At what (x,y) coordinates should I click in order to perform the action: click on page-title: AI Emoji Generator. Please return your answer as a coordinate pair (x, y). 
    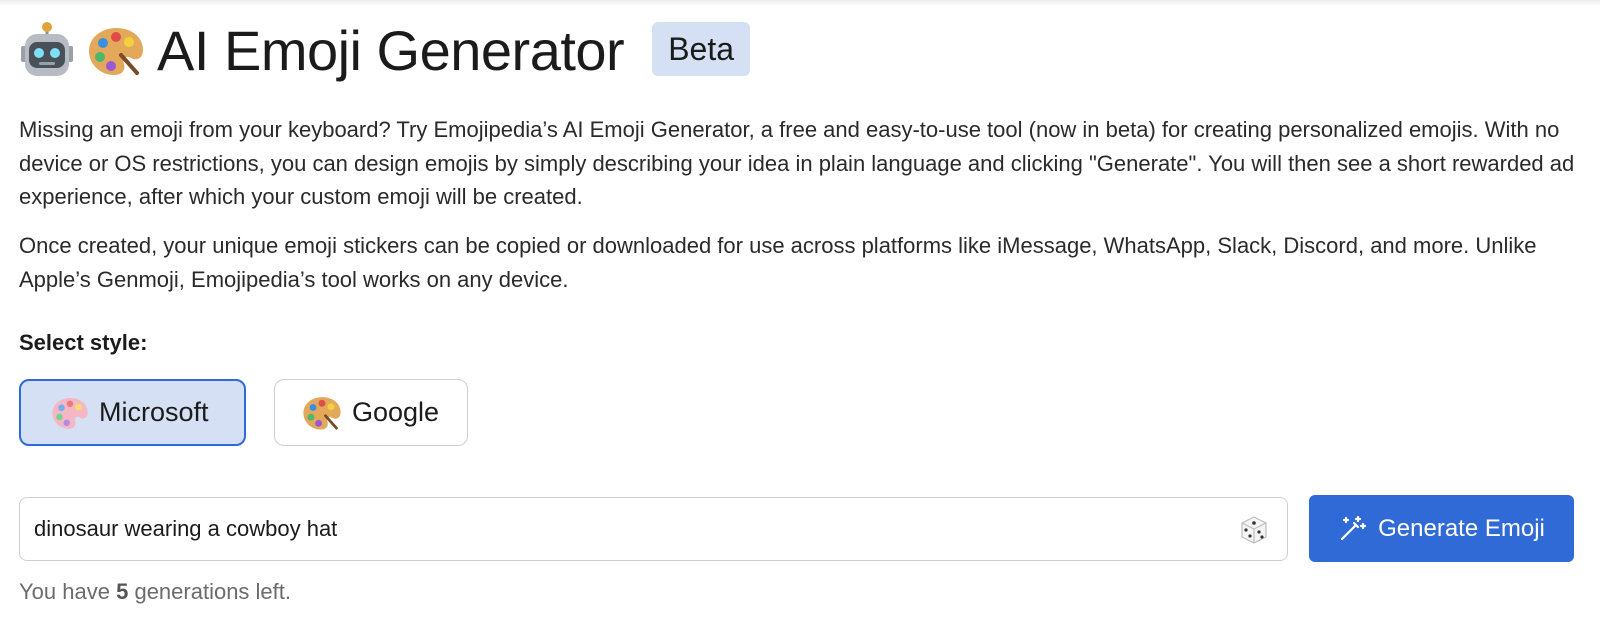
    Looking at the image, I should click on (391, 50).